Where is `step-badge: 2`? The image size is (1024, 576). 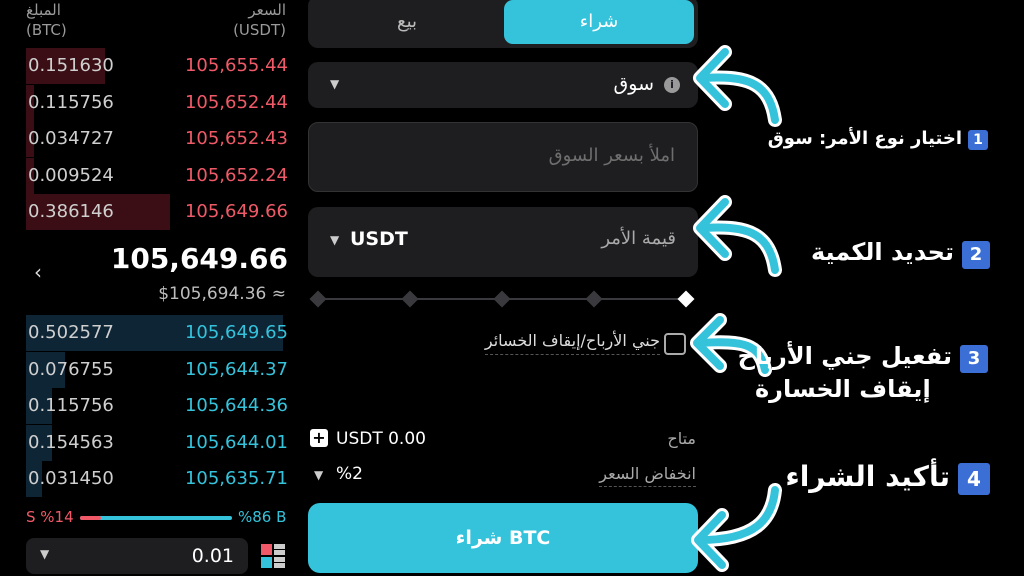
step-badge: 2 is located at coordinates (976, 255).